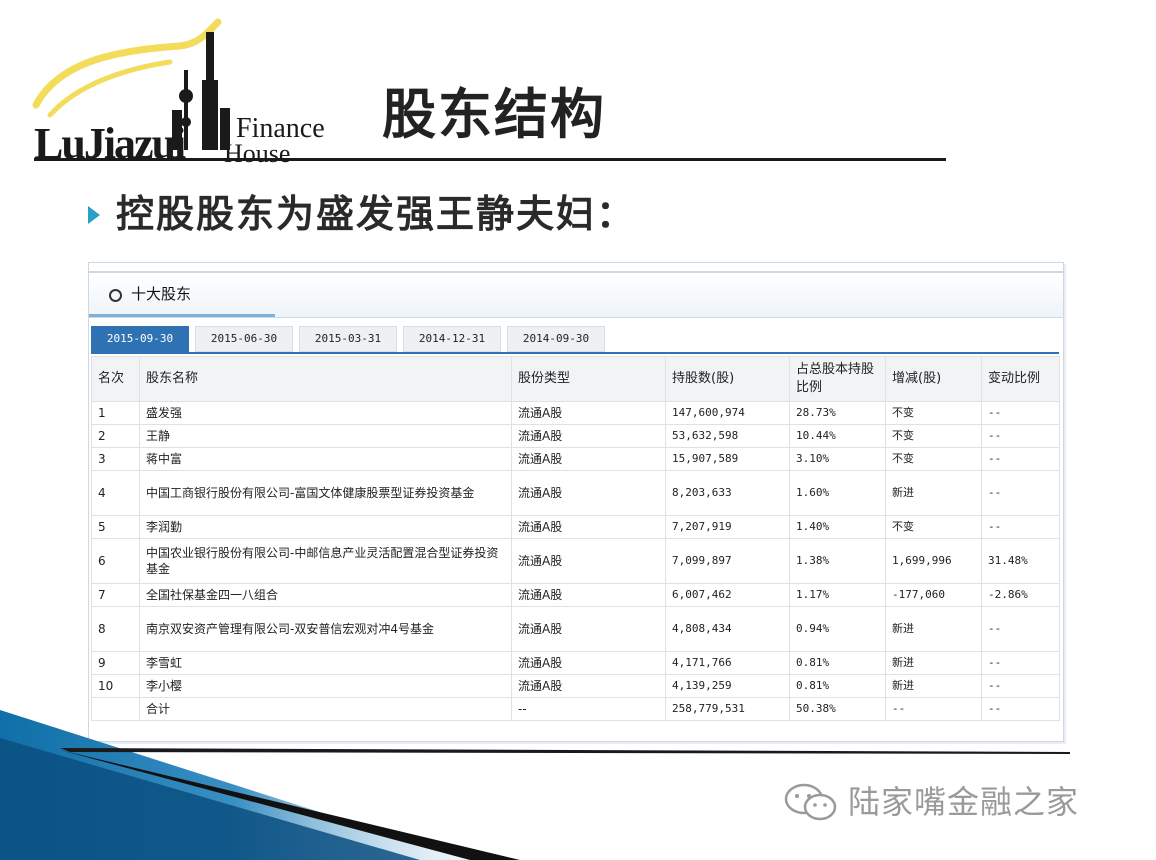 The height and width of the screenshot is (860, 1156). I want to click on header-holder-name: 股东名称, so click(325, 379).